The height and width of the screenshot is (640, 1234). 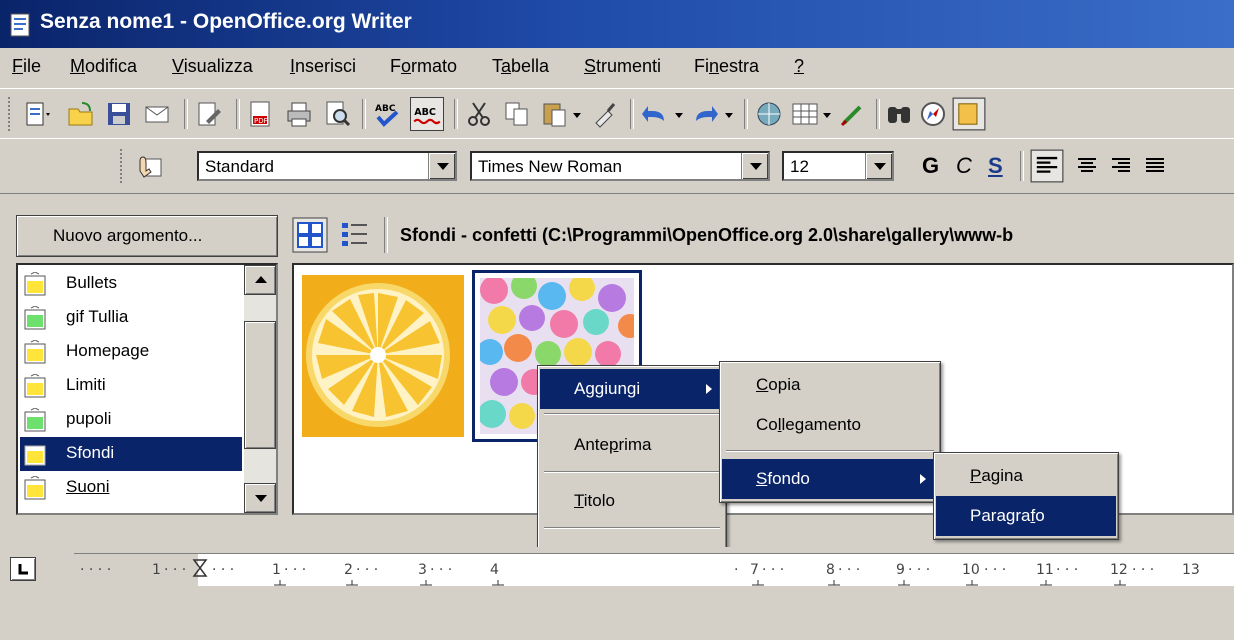 What do you see at coordinates (830, 425) in the screenshot?
I see `menu-item-collegamento: Collegamento` at bounding box center [830, 425].